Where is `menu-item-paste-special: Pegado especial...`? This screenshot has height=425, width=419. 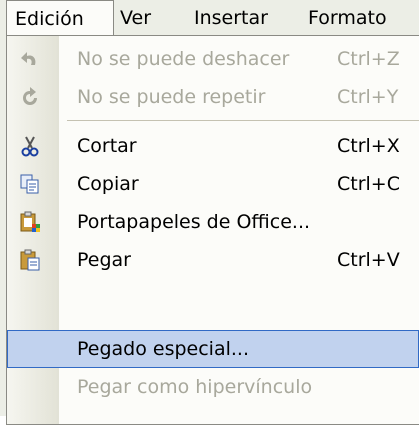
menu-item-paste-special: Pegado especial... is located at coordinates (213, 349).